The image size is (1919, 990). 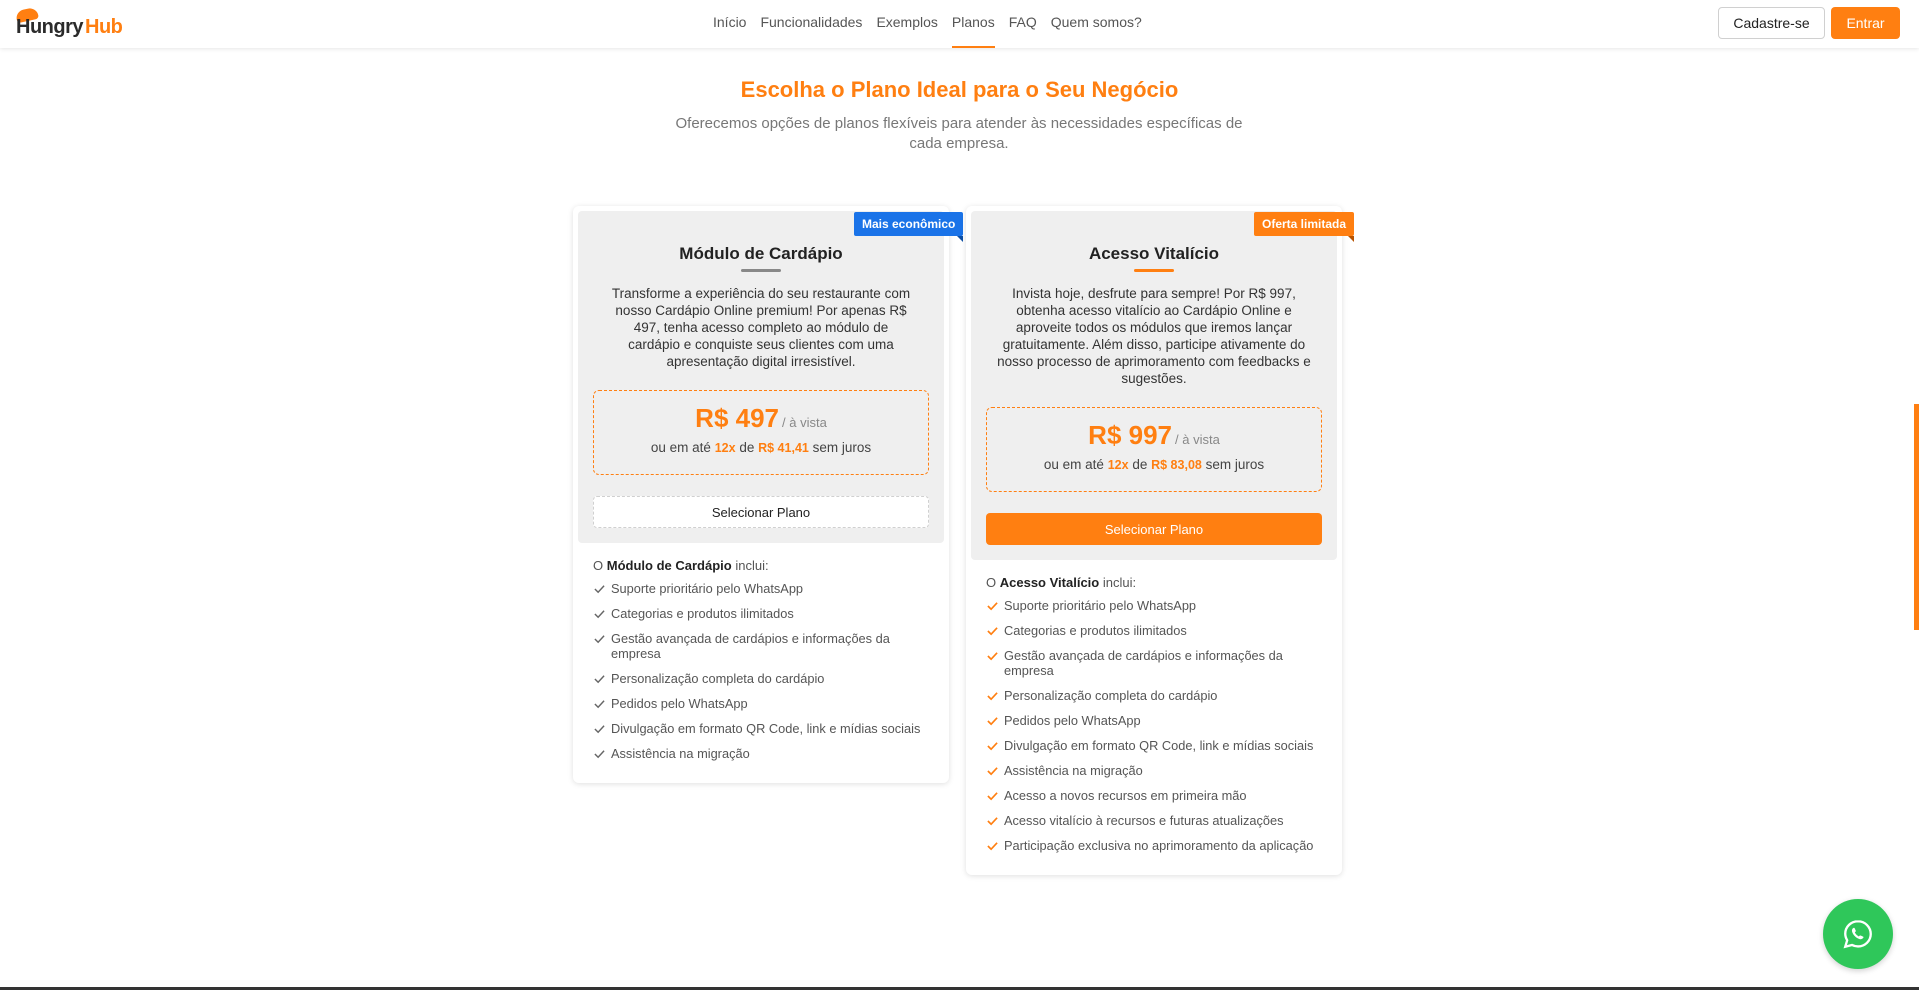 What do you see at coordinates (1023, 24) in the screenshot?
I see `nav-faq: FAQ` at bounding box center [1023, 24].